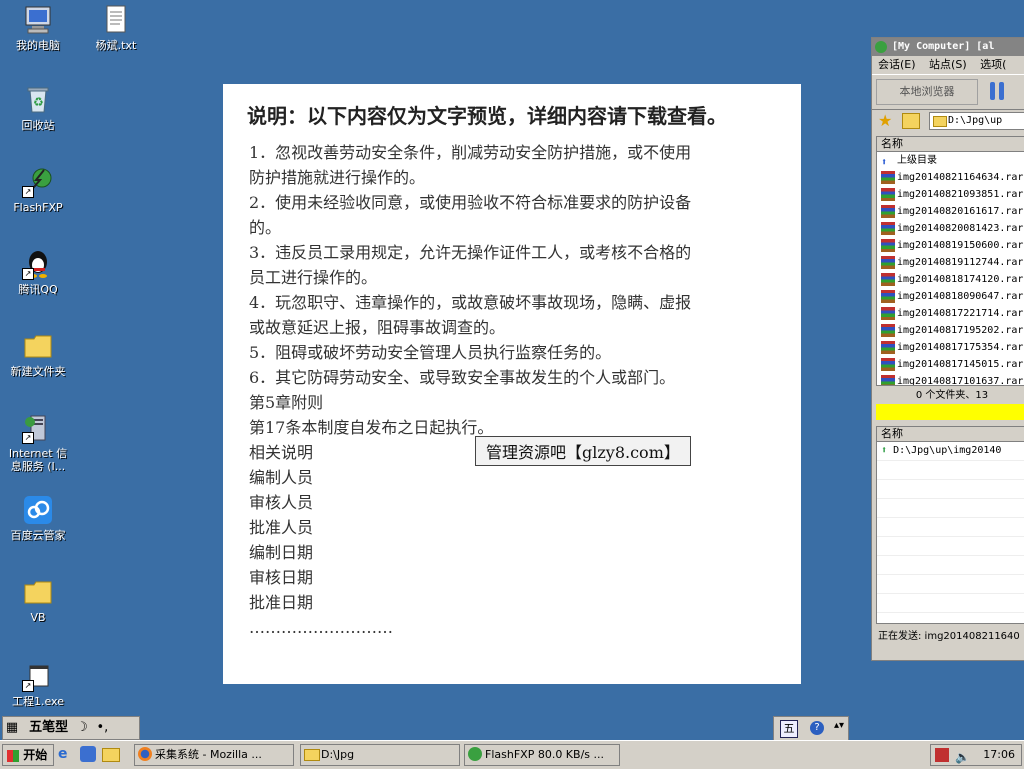  What do you see at coordinates (962, 757) in the screenshot?
I see `tray-speaker-icon: 🔈` at bounding box center [962, 757].